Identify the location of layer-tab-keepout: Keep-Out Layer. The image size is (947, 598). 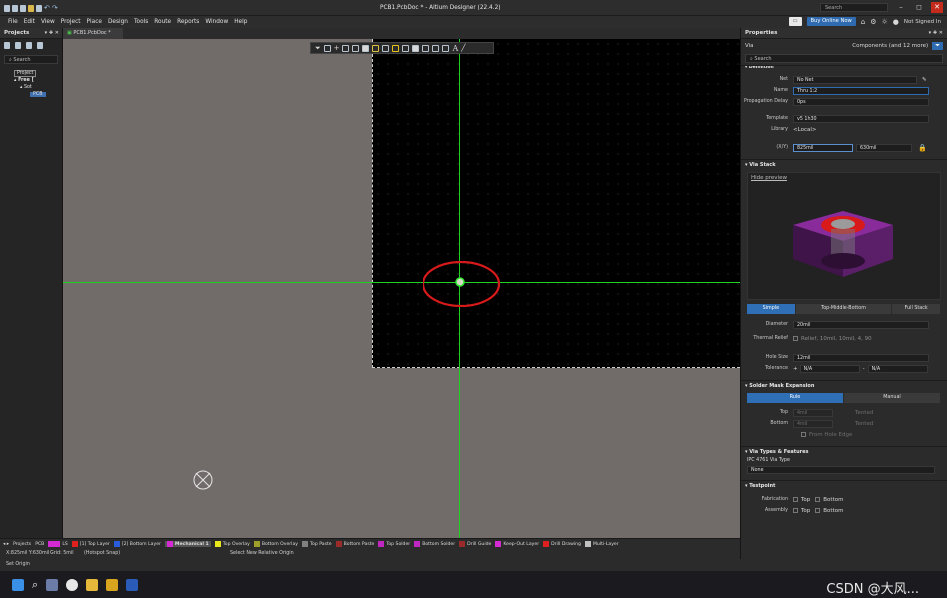
(517, 544).